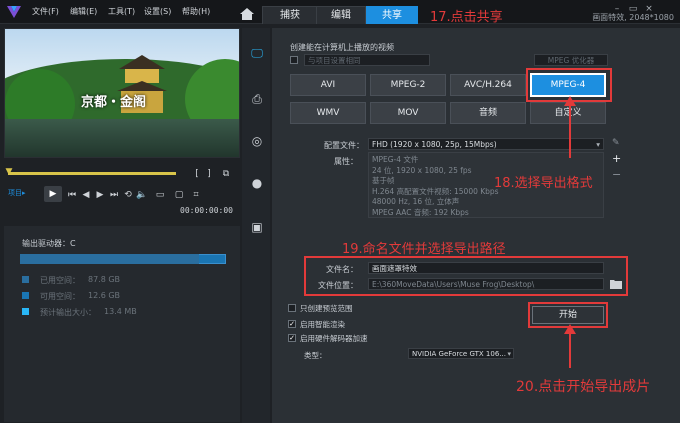  I want to click on type-label: 类型：, so click(315, 355).